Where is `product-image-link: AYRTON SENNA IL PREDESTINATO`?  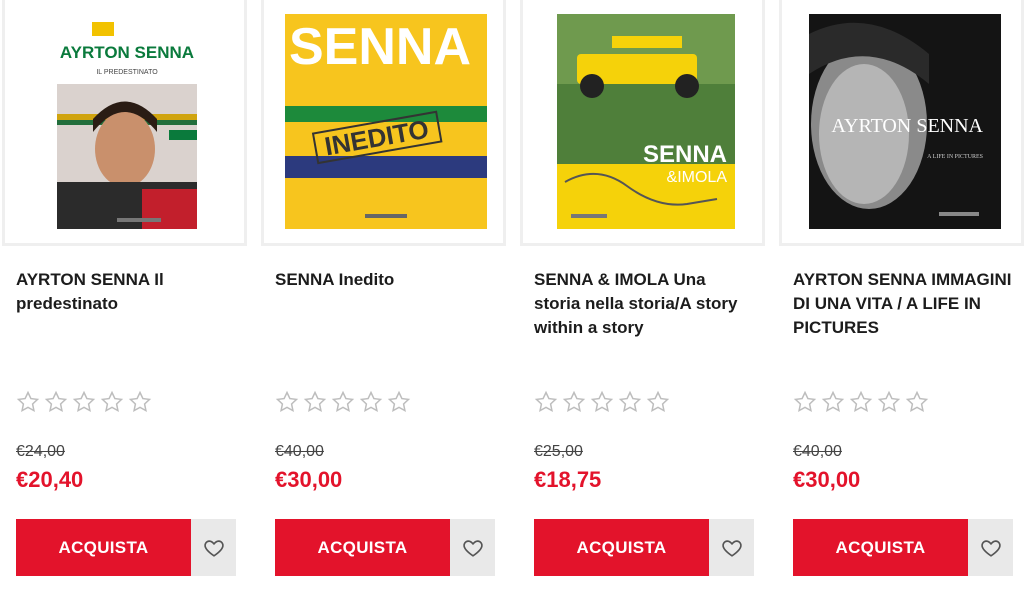 product-image-link: AYRTON SENNA IL PREDESTINATO is located at coordinates (124, 123).